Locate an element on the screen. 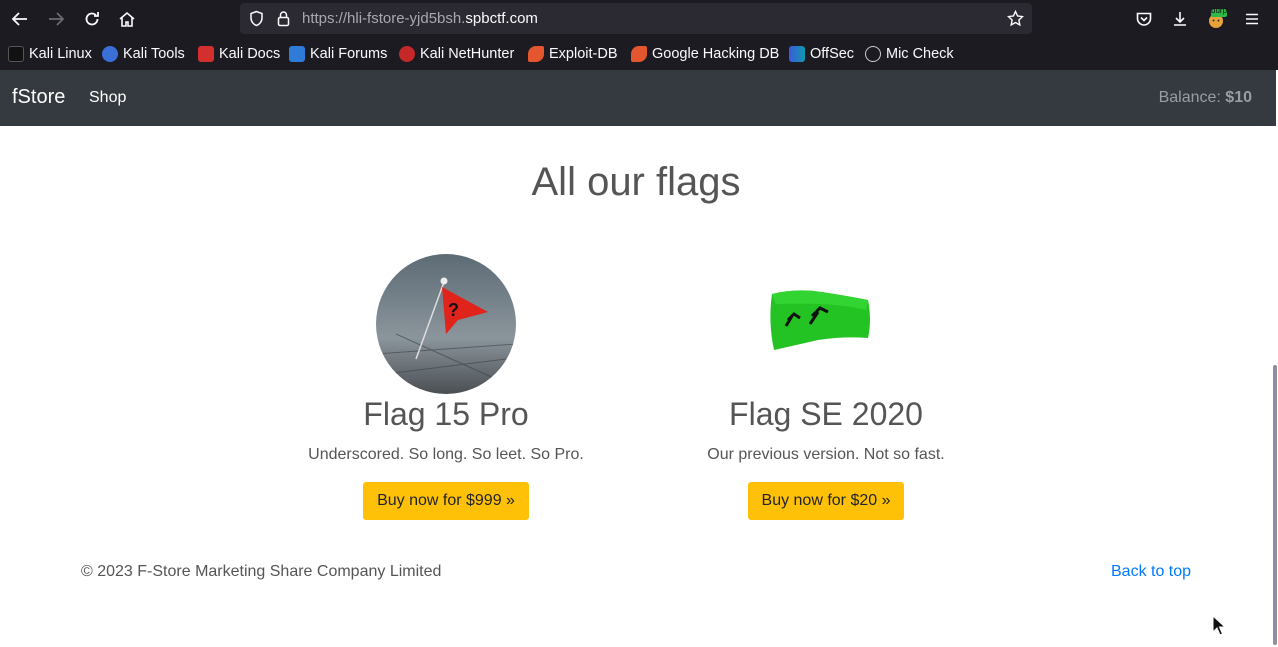 This screenshot has width=1278, height=647. kali-forums-icon is located at coordinates (297, 54).